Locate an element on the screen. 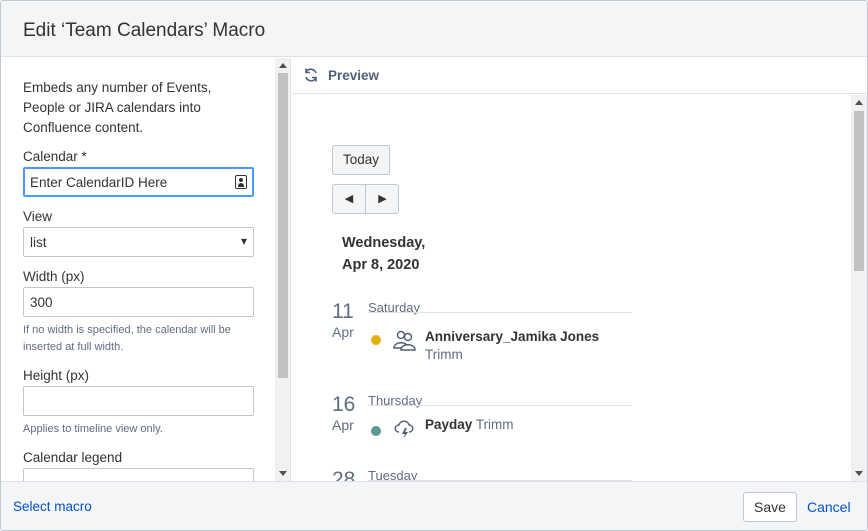  current-date-heading: Wednesday, Apr 8, 2020 is located at coordinates (383, 254).